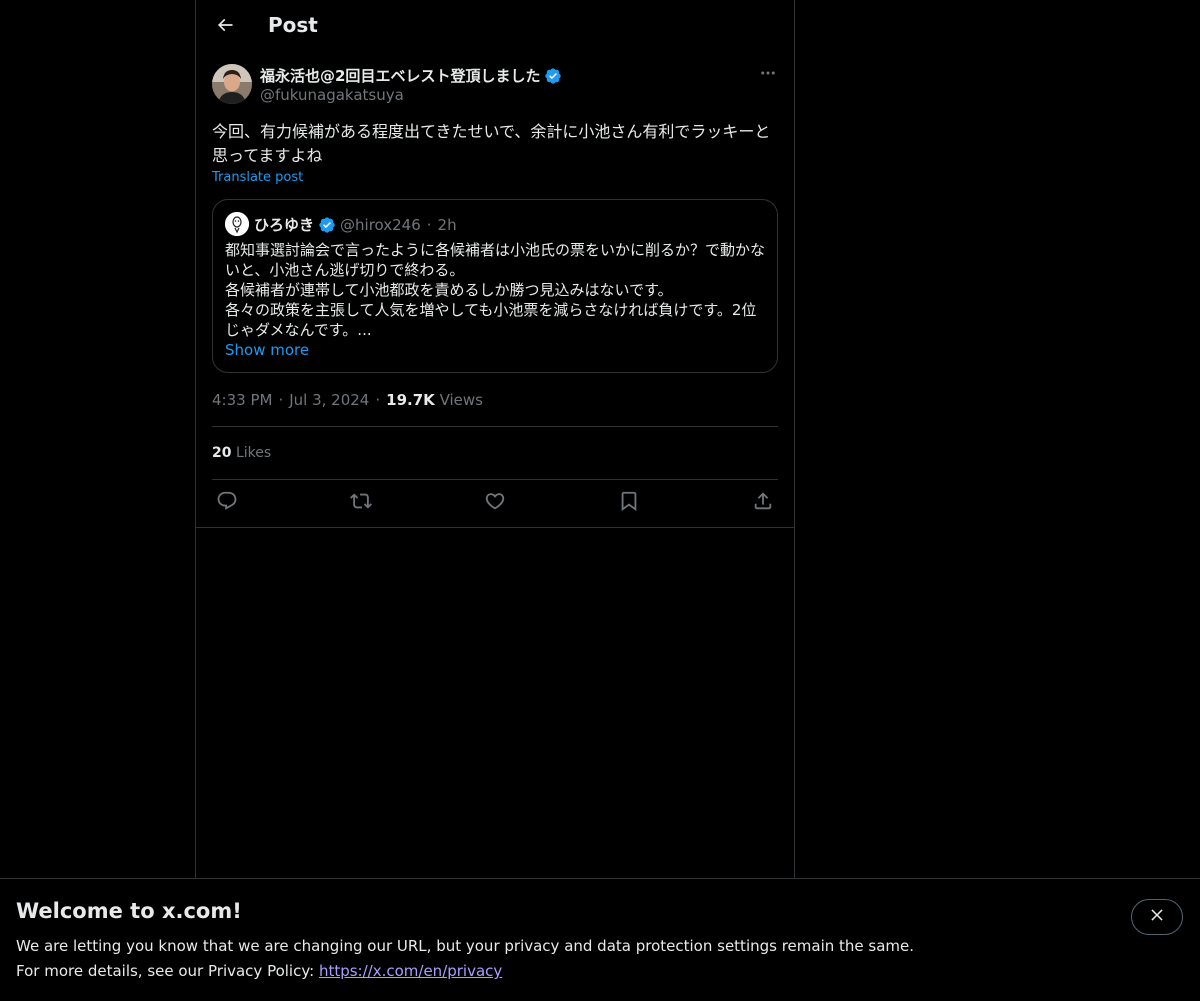 This screenshot has width=1200, height=1001. I want to click on likes-label: Likes, so click(253, 453).